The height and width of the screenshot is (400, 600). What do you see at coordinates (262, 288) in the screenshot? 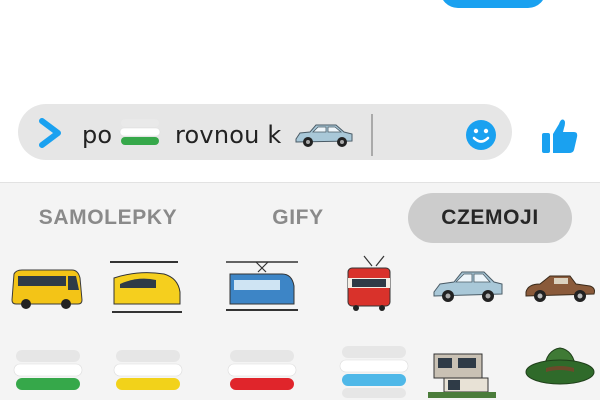
I see `regional-train-icon` at bounding box center [262, 288].